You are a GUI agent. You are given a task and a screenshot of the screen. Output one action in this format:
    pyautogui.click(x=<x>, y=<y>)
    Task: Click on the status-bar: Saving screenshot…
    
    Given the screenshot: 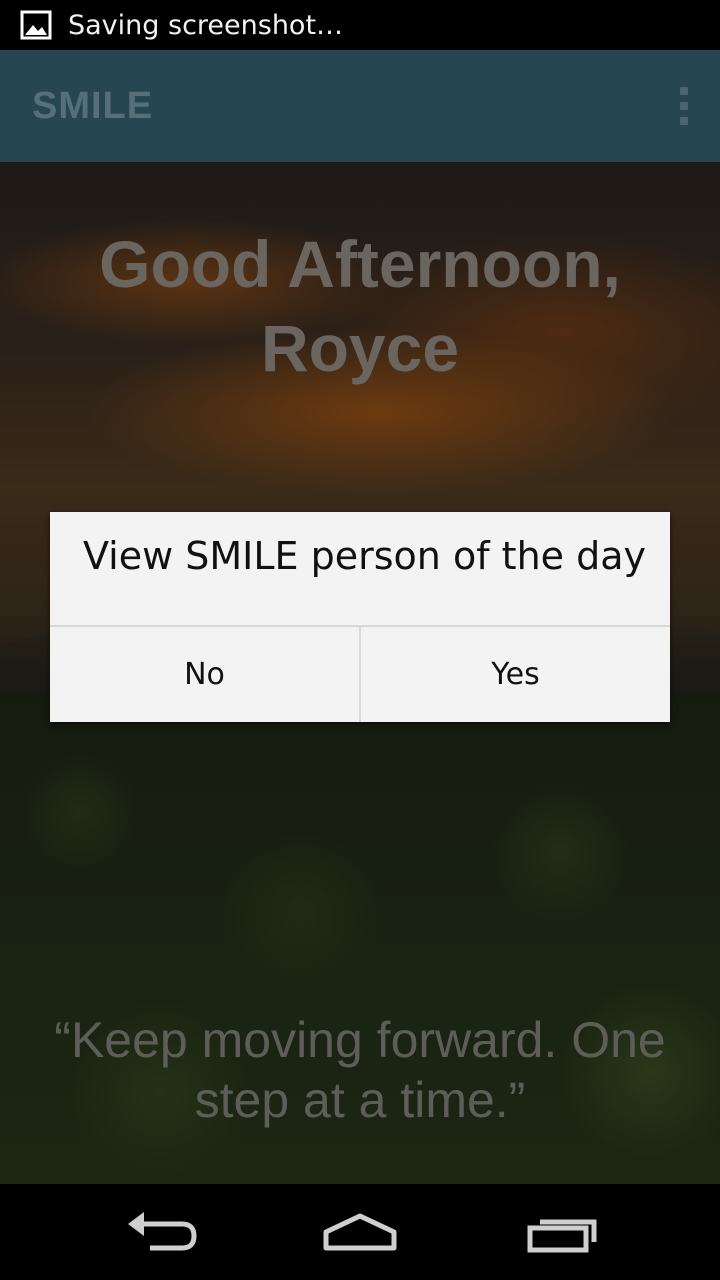 What is the action you would take?
    pyautogui.click(x=360, y=25)
    